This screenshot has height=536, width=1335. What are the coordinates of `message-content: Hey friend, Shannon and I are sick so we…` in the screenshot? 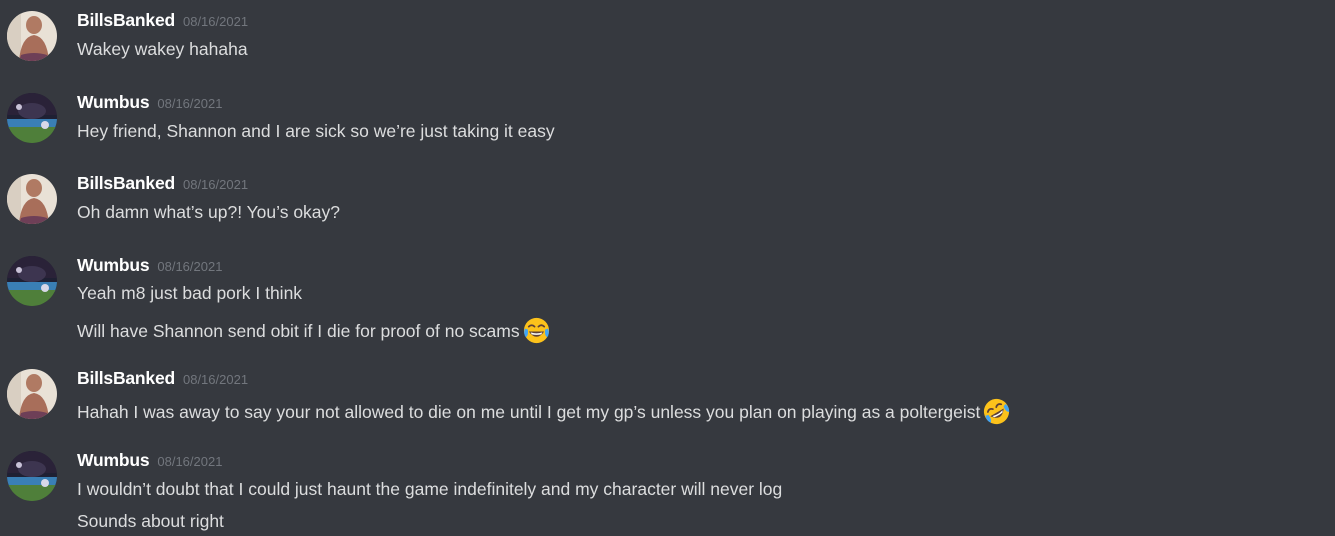 It's located at (316, 131).